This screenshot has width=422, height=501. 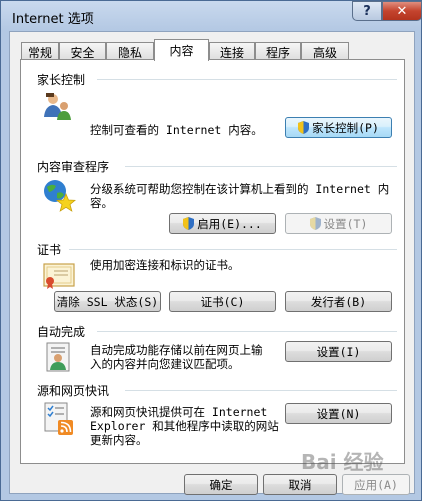 I want to click on autocomplete-form-icon, so click(x=58, y=357).